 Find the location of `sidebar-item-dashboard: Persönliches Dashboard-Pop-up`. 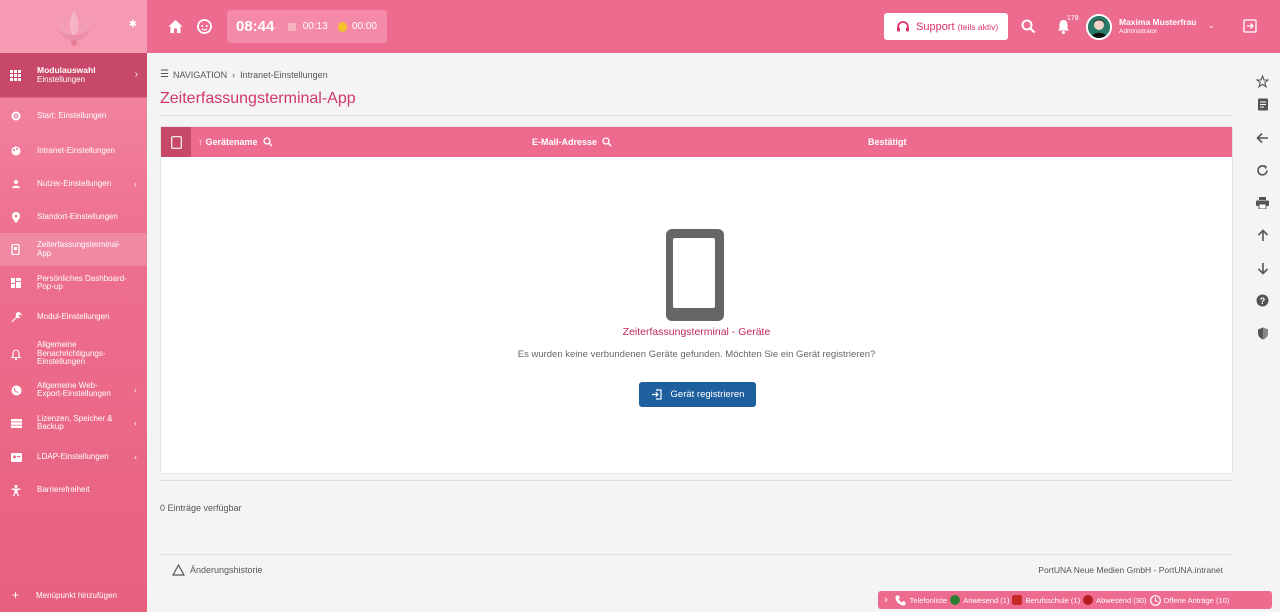

sidebar-item-dashboard: Persönliches Dashboard-Pop-up is located at coordinates (73, 283).